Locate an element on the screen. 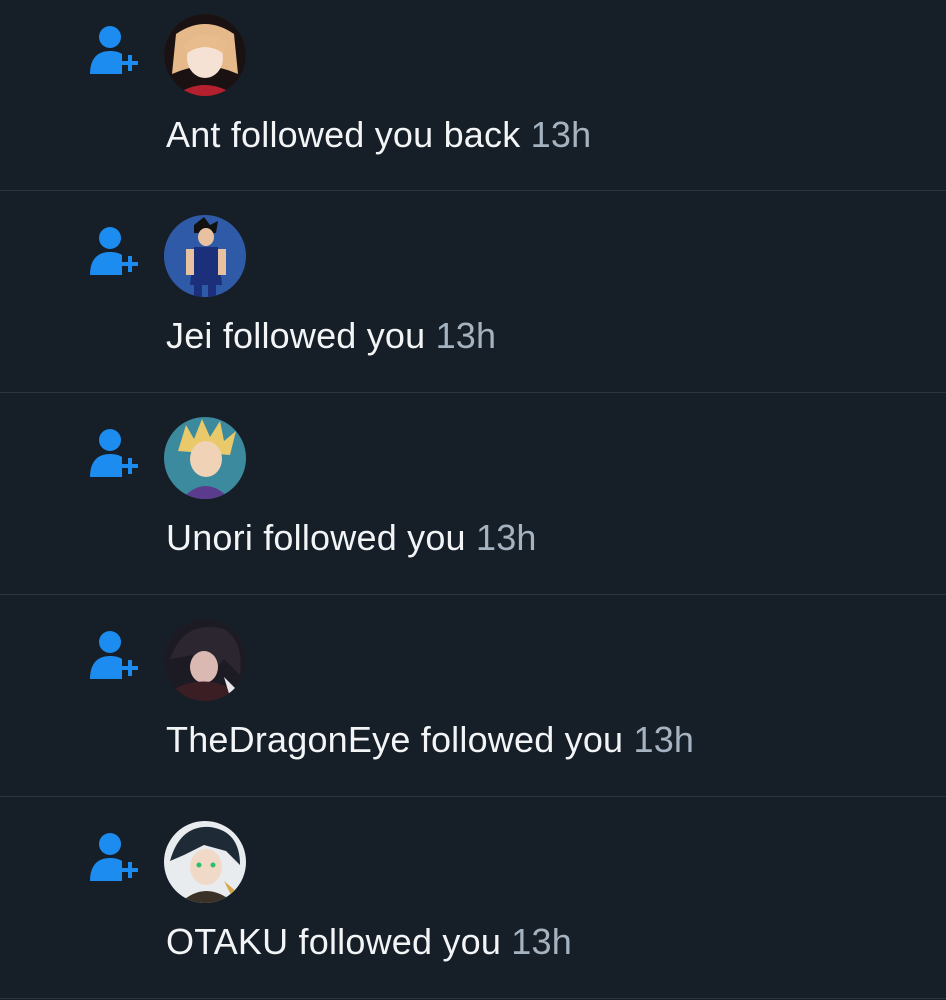 This screenshot has width=946, height=1000. notification-text: Ant followed you back 13h is located at coordinates (378, 135).